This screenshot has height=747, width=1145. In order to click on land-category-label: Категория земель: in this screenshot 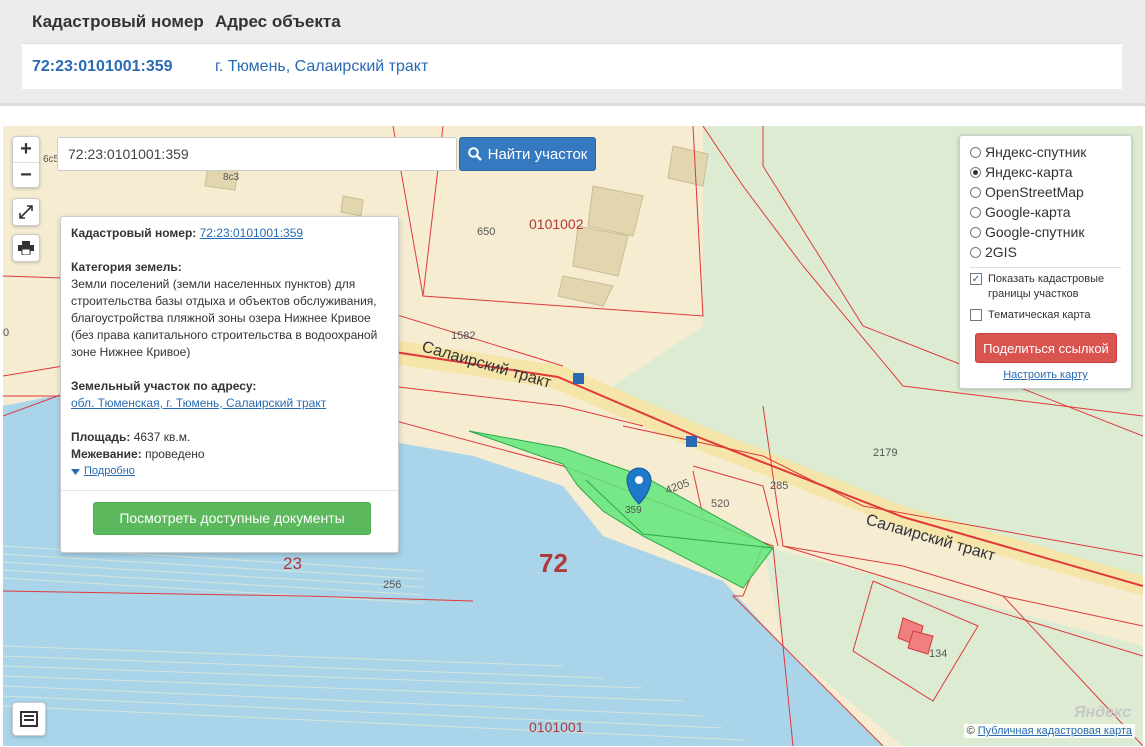, I will do `click(126, 267)`.